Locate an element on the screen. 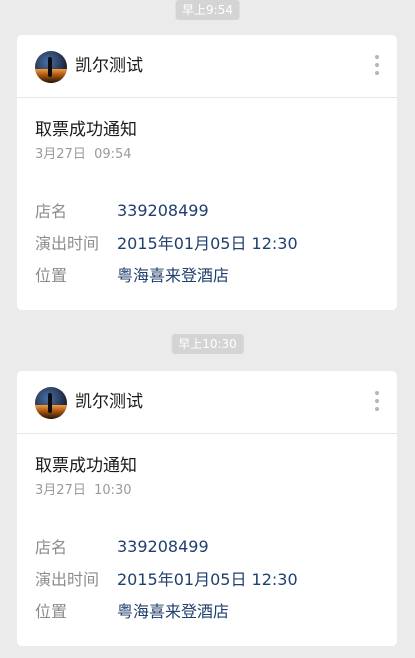  notice-date: 3月27日 10:30 is located at coordinates (207, 491).